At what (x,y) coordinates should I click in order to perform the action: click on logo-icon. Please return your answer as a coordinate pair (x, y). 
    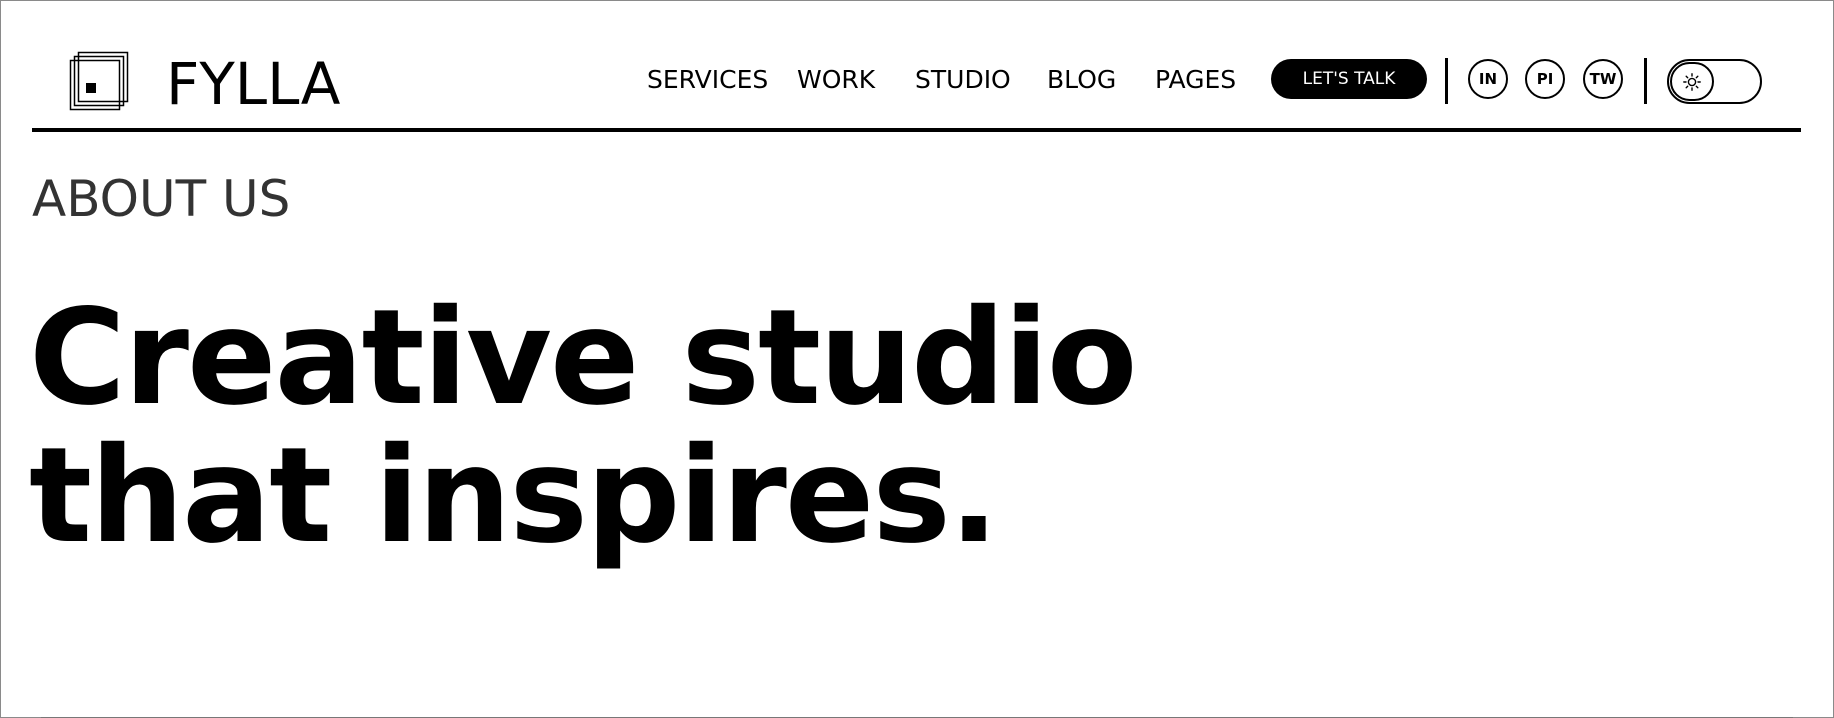
    Looking at the image, I should click on (99, 81).